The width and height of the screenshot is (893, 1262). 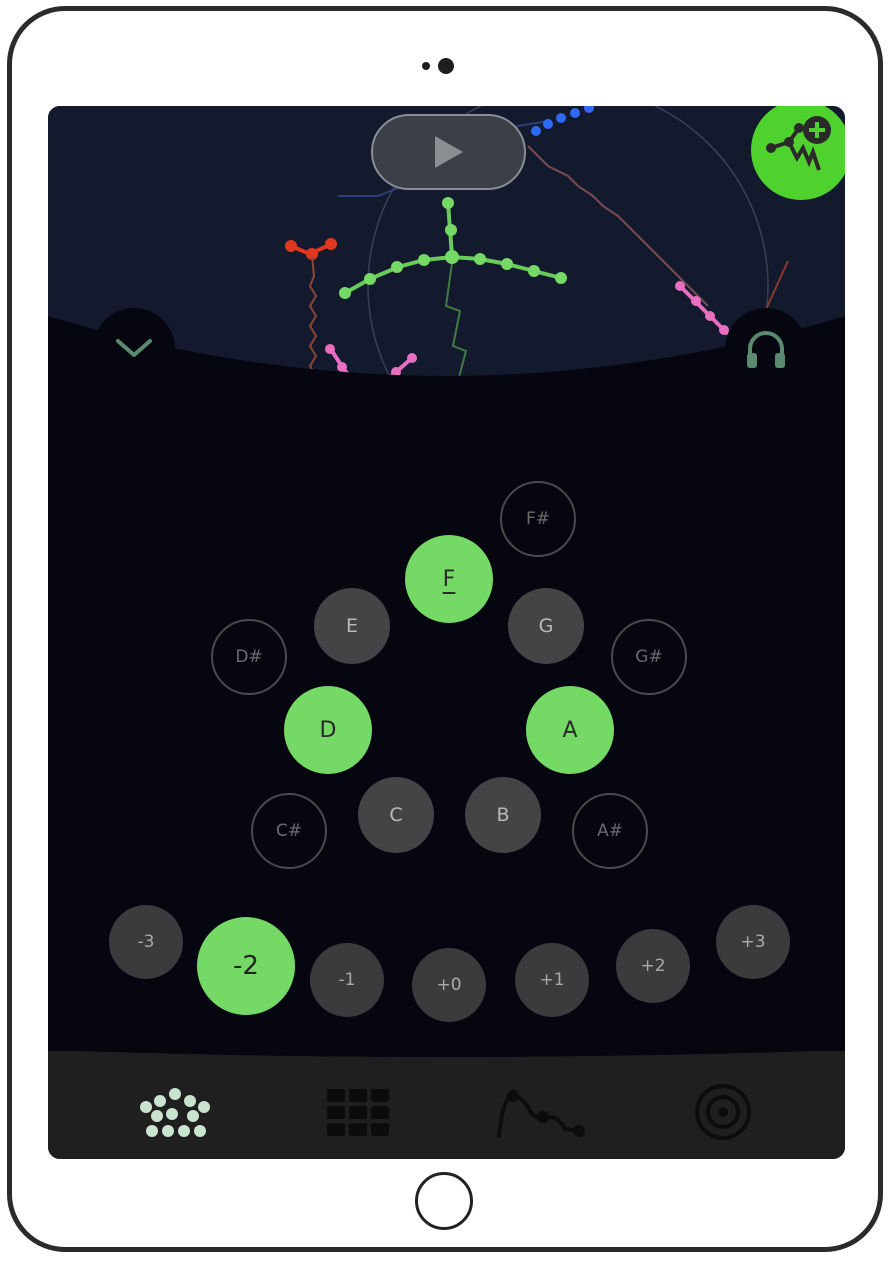 I want to click on note-label: A#, so click(x=610, y=831).